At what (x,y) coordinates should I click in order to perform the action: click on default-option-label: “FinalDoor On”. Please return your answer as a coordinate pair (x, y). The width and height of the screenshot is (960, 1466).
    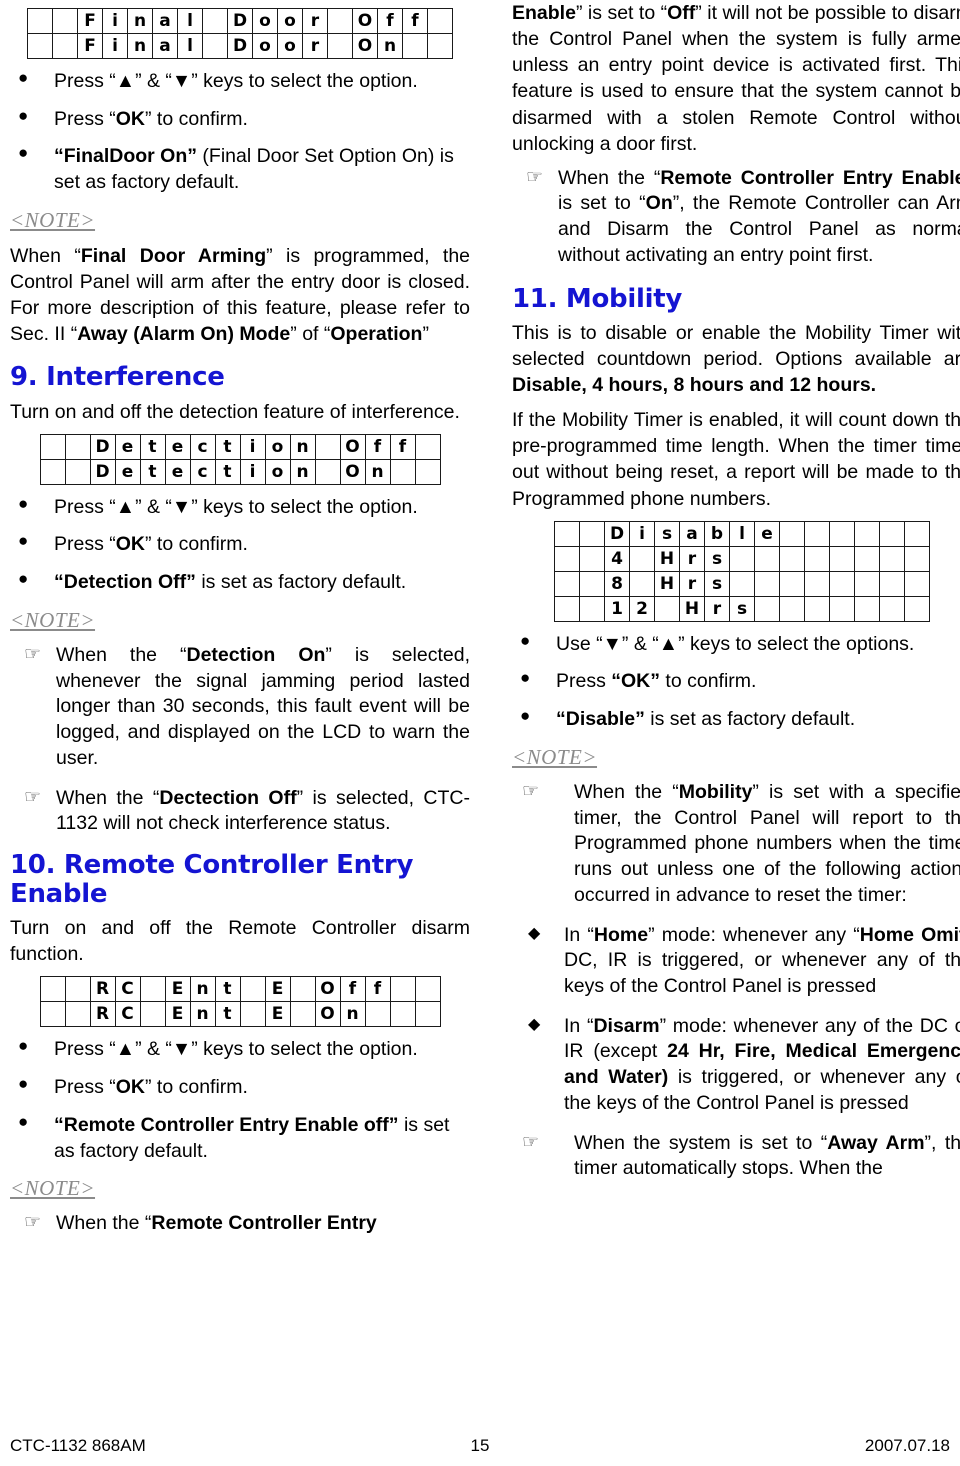
    Looking at the image, I should click on (125, 156).